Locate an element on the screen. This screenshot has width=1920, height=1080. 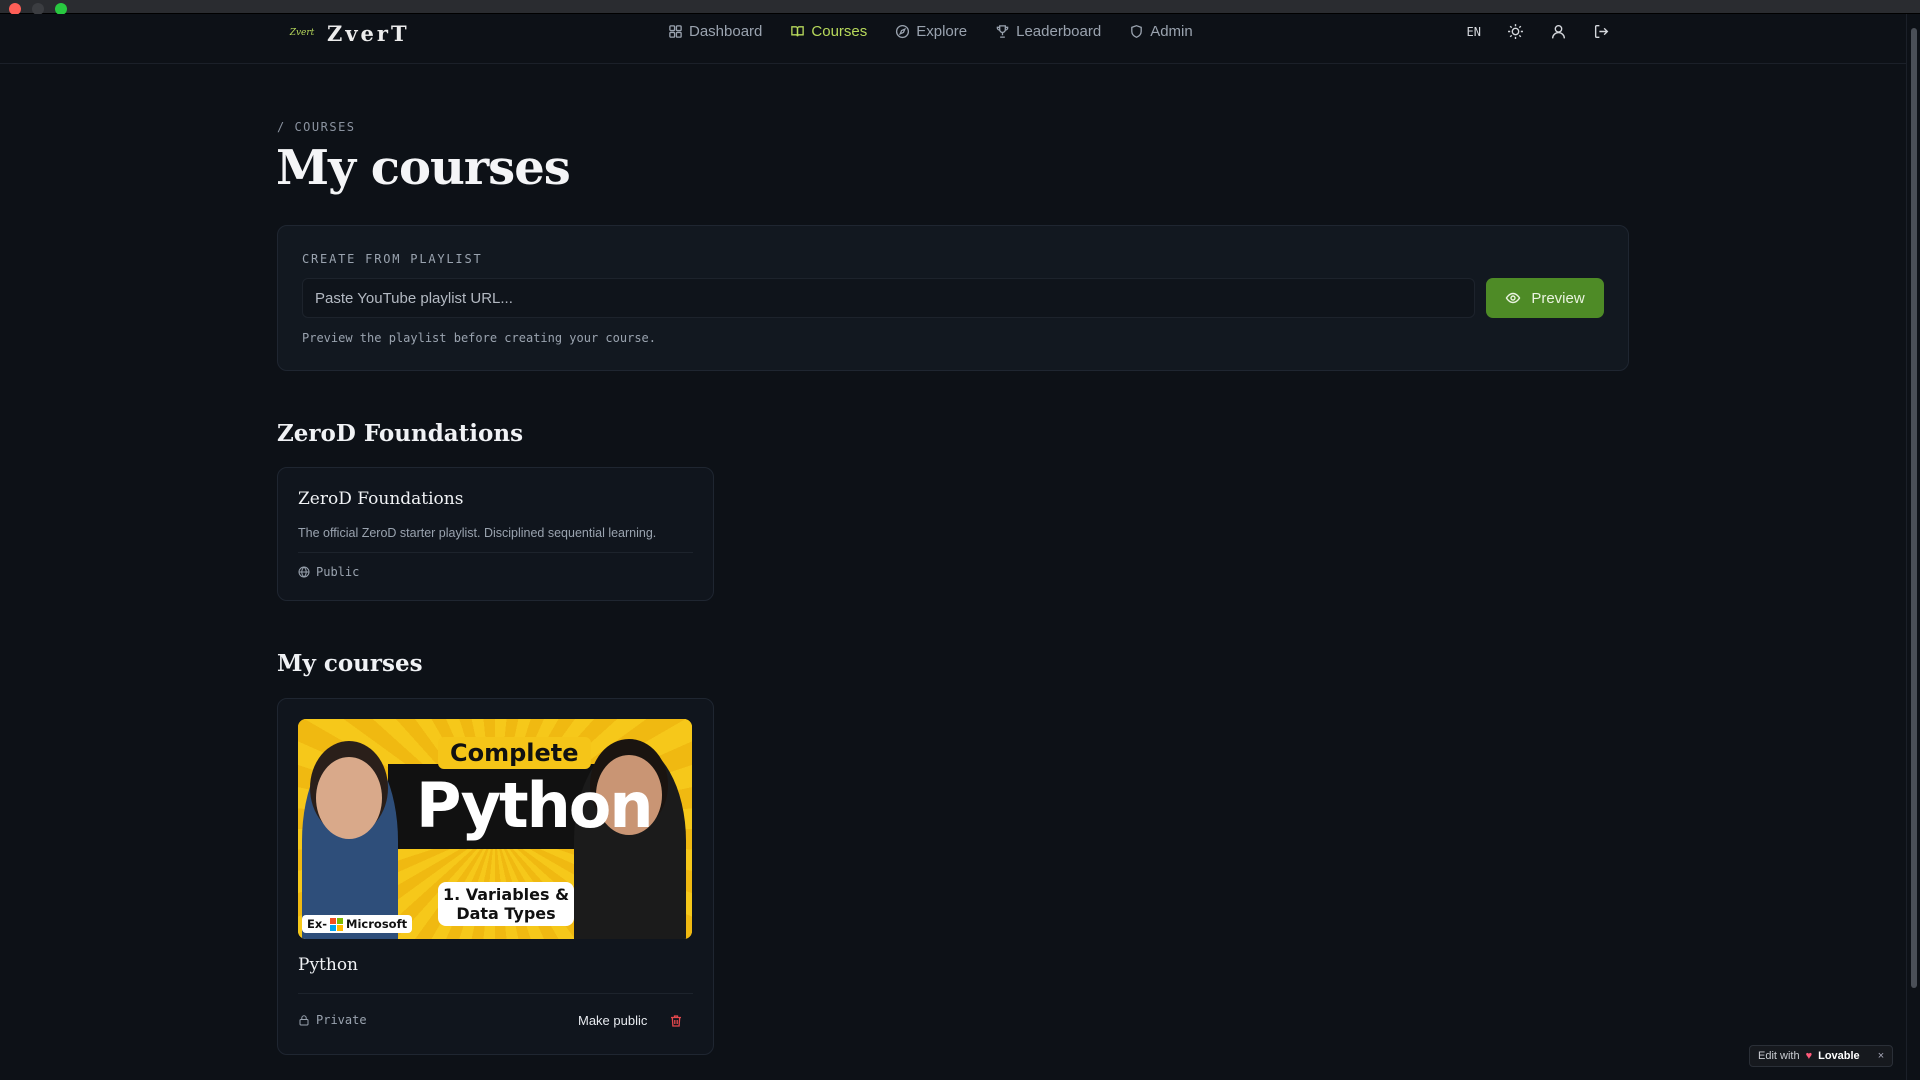
nav-explore: Explore is located at coordinates (931, 31).